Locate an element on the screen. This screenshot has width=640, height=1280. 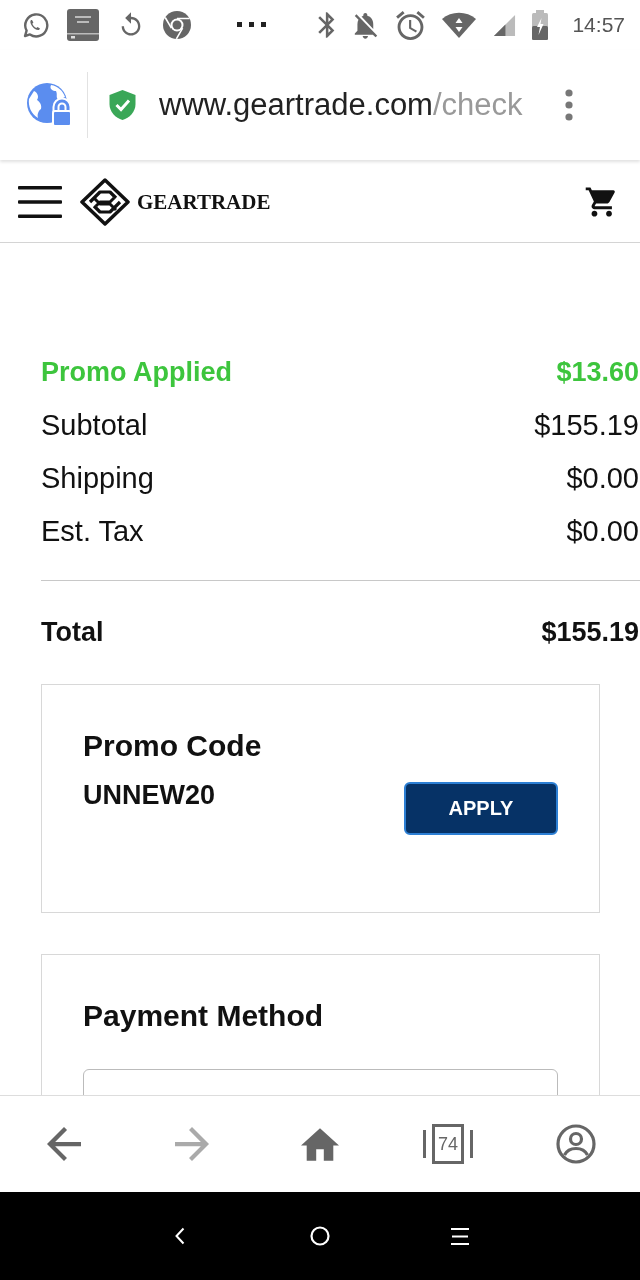
url-text: www.geartrade.com/check is located at coordinates (341, 105).